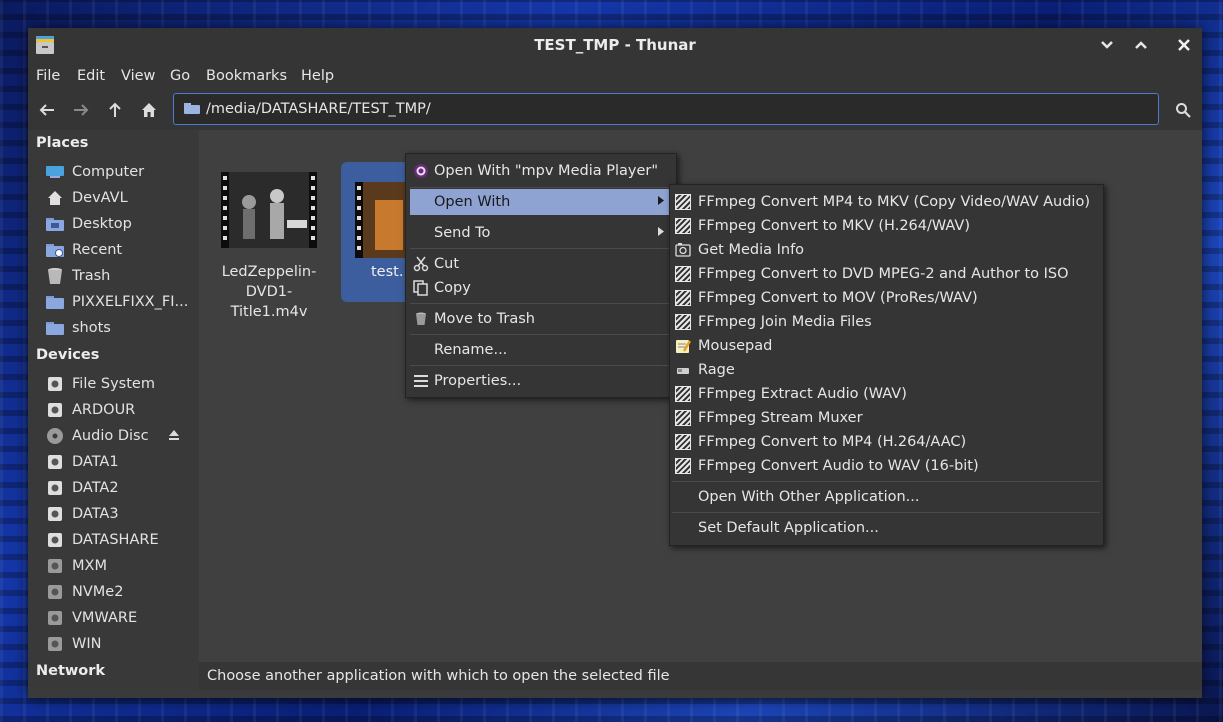 This screenshot has height=722, width=1223. I want to click on eject-button, so click(175, 436).